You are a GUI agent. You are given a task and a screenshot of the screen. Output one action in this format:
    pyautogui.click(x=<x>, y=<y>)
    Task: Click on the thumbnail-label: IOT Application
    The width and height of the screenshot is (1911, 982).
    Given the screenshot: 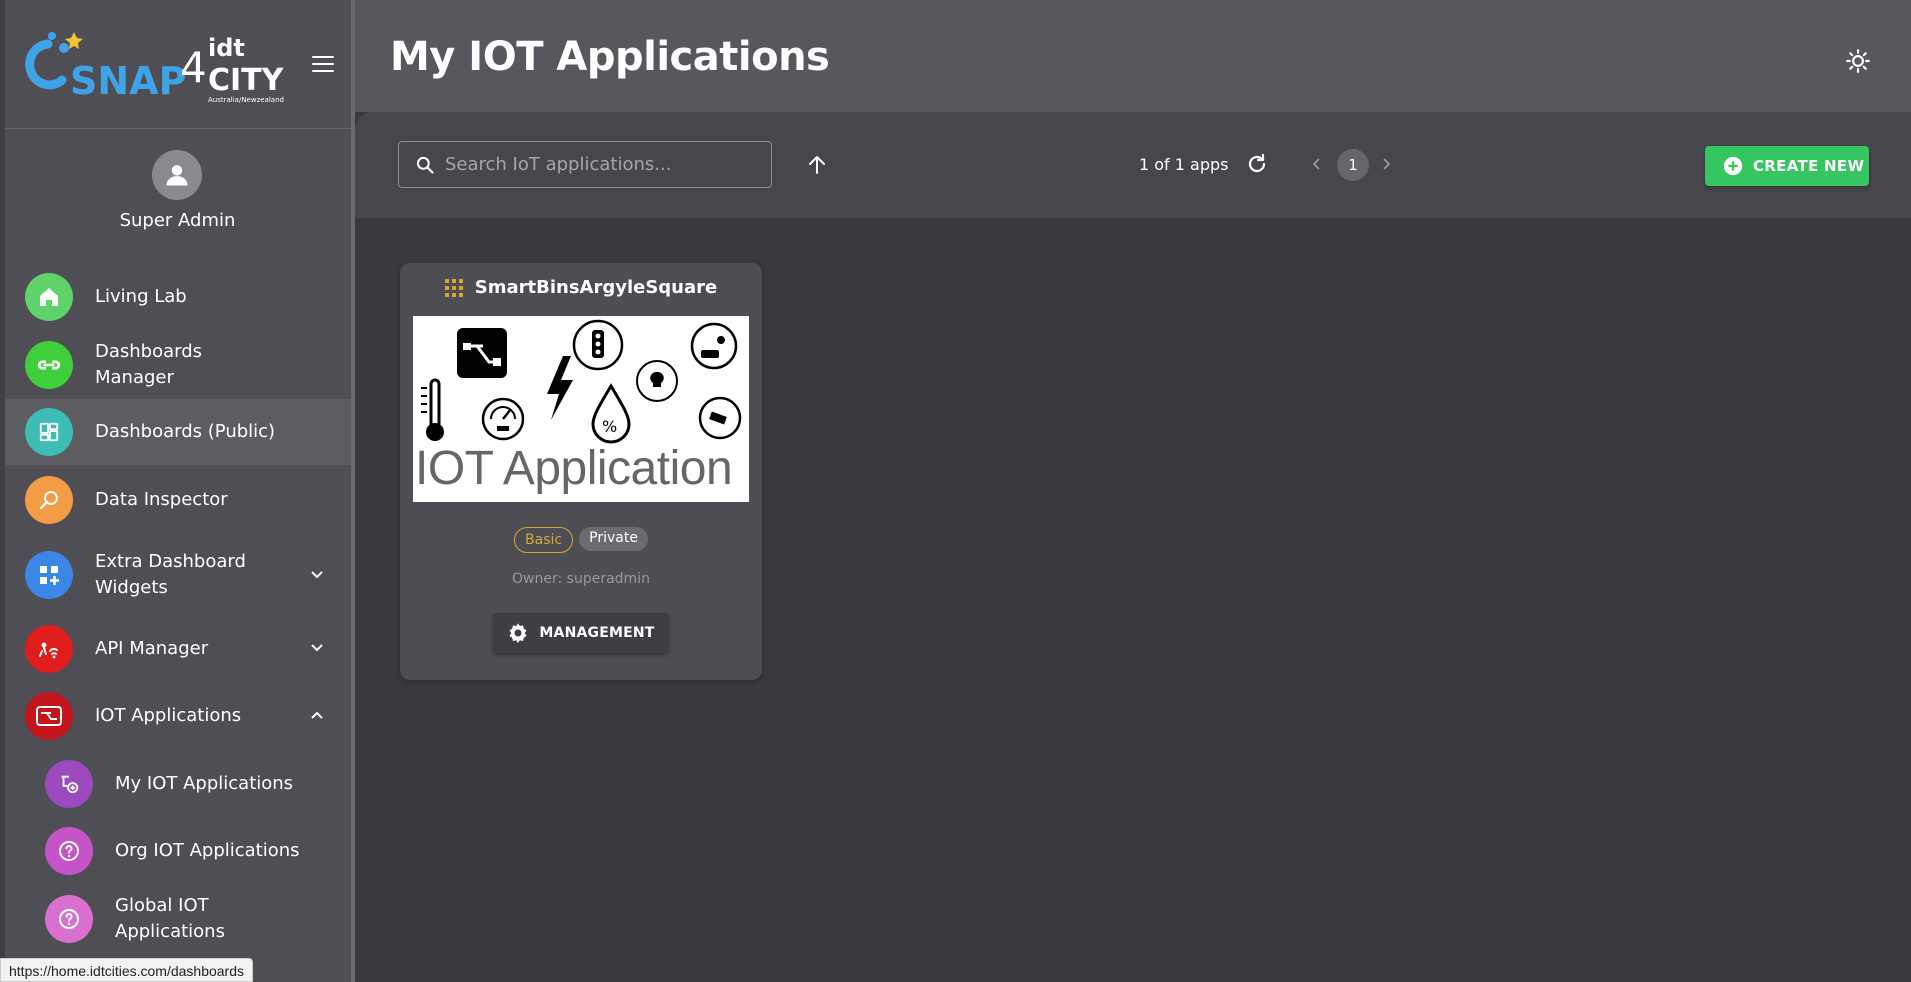 What is the action you would take?
    pyautogui.click(x=574, y=468)
    